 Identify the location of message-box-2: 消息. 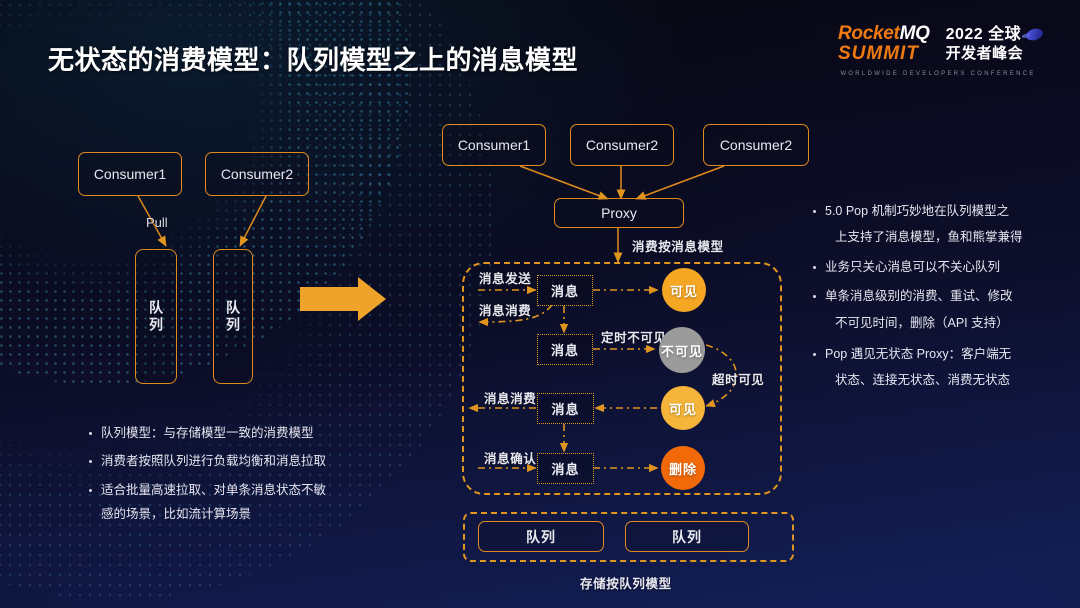
(565, 349).